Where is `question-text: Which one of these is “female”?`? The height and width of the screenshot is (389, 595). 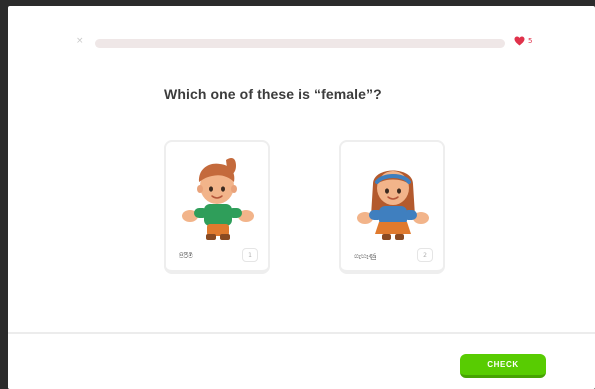
question-text: Which one of these is “female”? is located at coordinates (273, 94).